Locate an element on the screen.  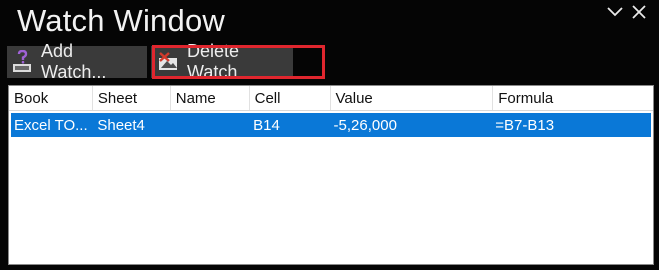
cell-value: -5,26,000 is located at coordinates (365, 125).